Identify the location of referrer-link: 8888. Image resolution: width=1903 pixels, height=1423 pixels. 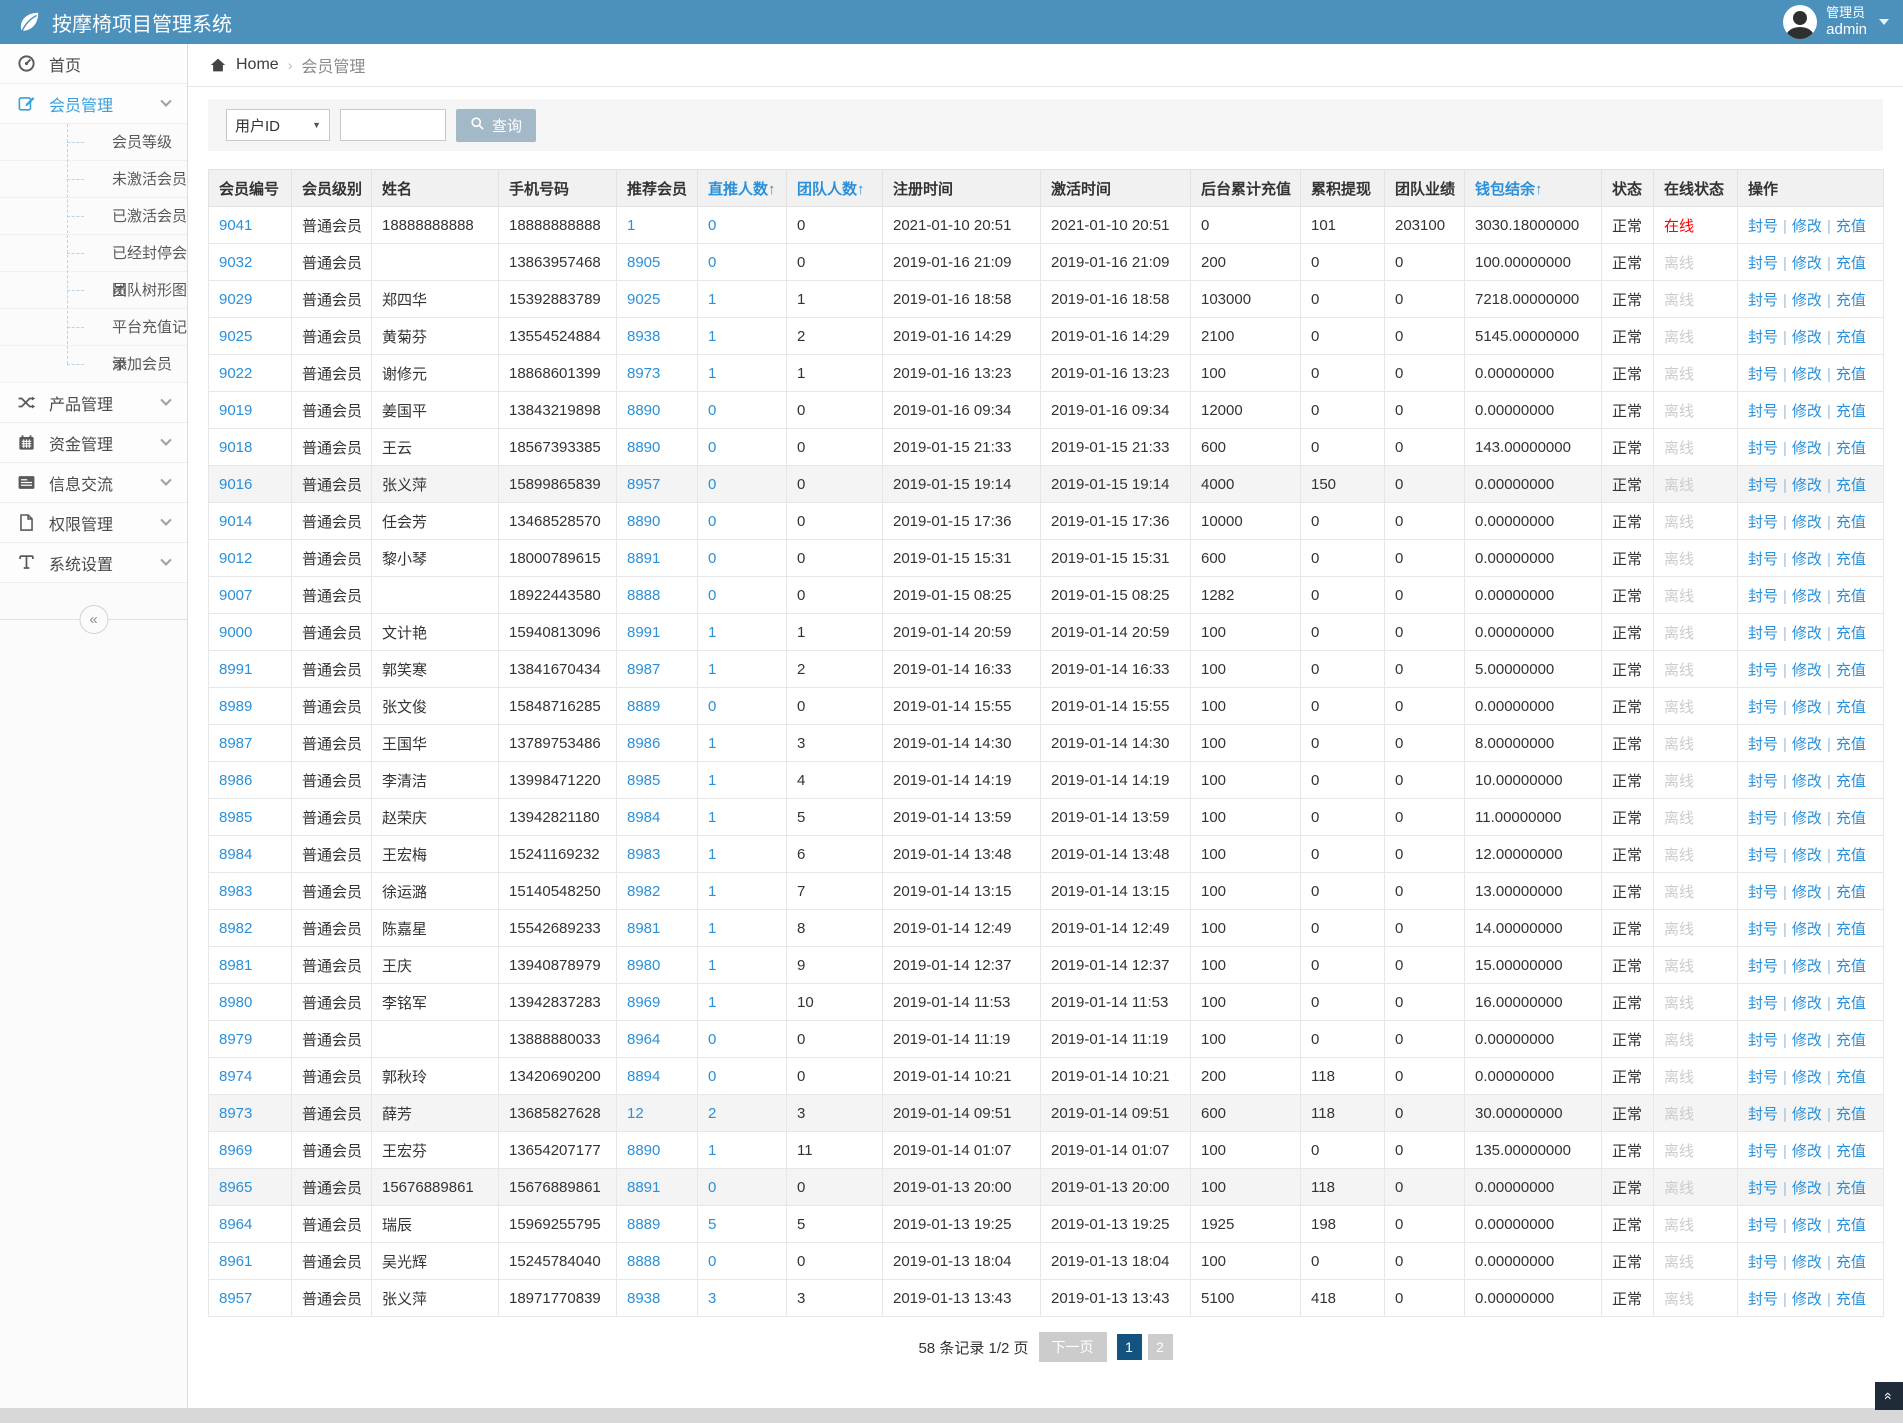
(643, 595).